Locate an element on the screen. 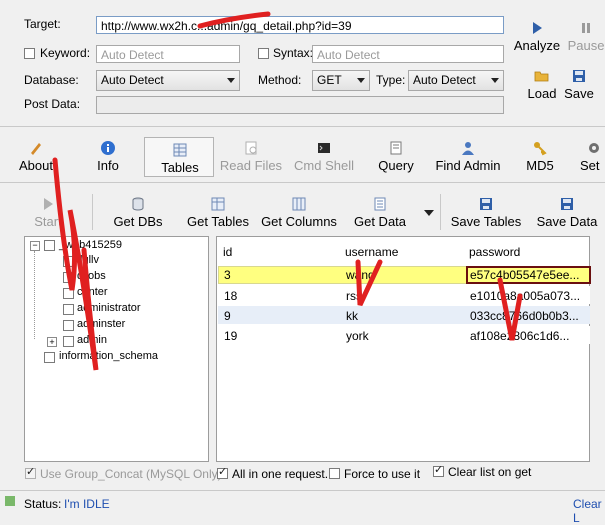 This screenshot has height=525, width=605. start-button: Start is located at coordinates (48, 212).